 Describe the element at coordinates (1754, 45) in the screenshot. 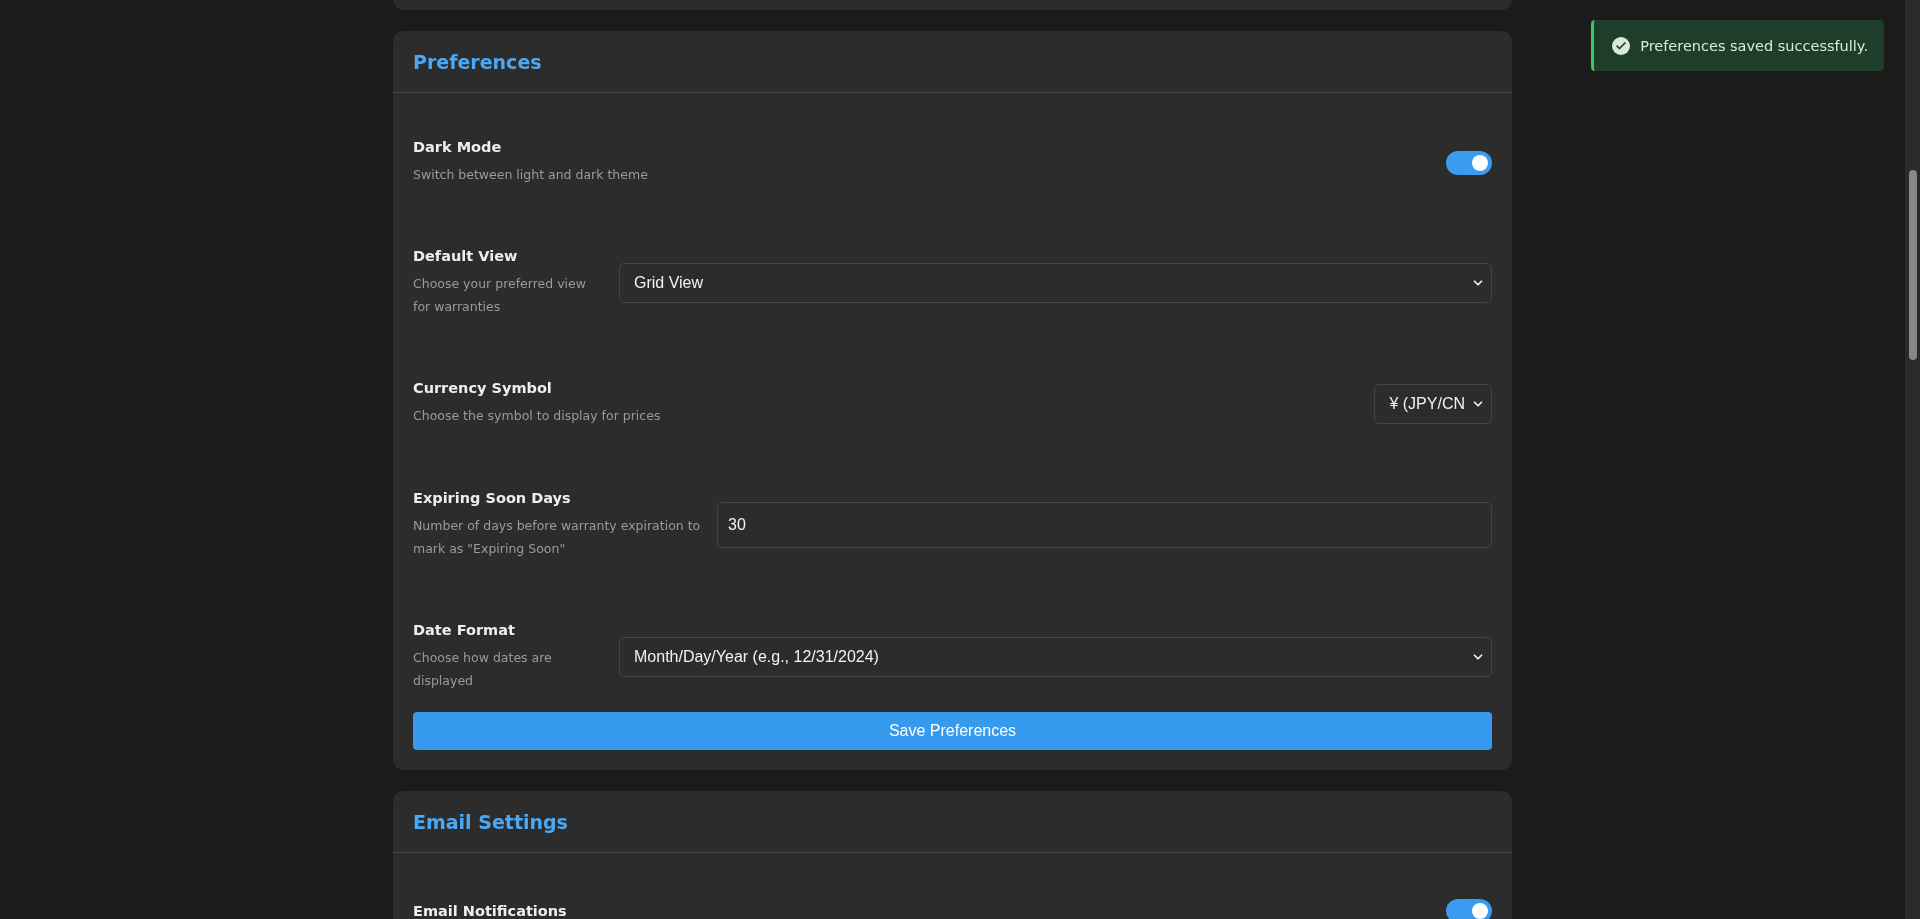

I see `toast-message: Preferences saved successfully.` at that location.